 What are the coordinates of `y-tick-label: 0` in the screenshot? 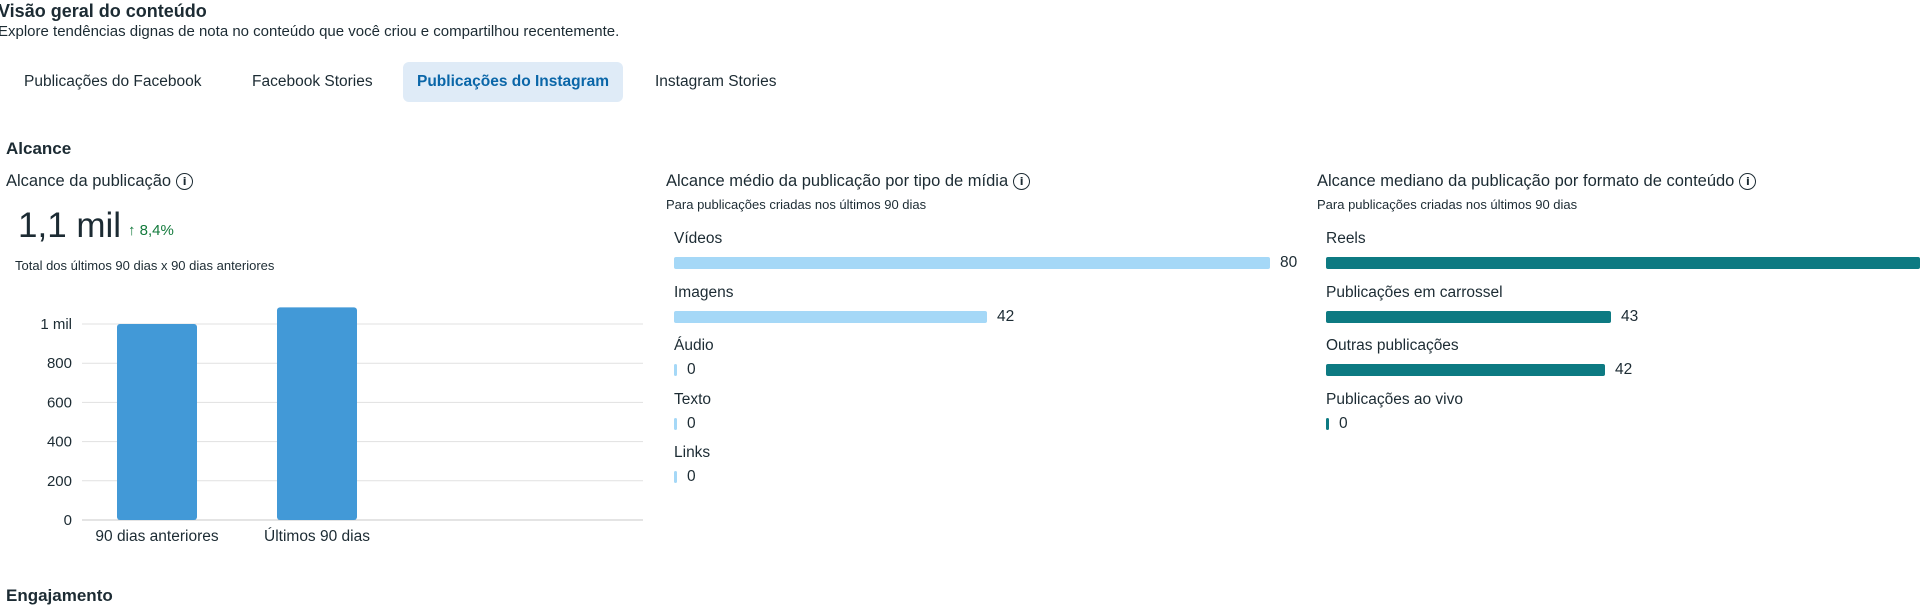 It's located at (68, 520).